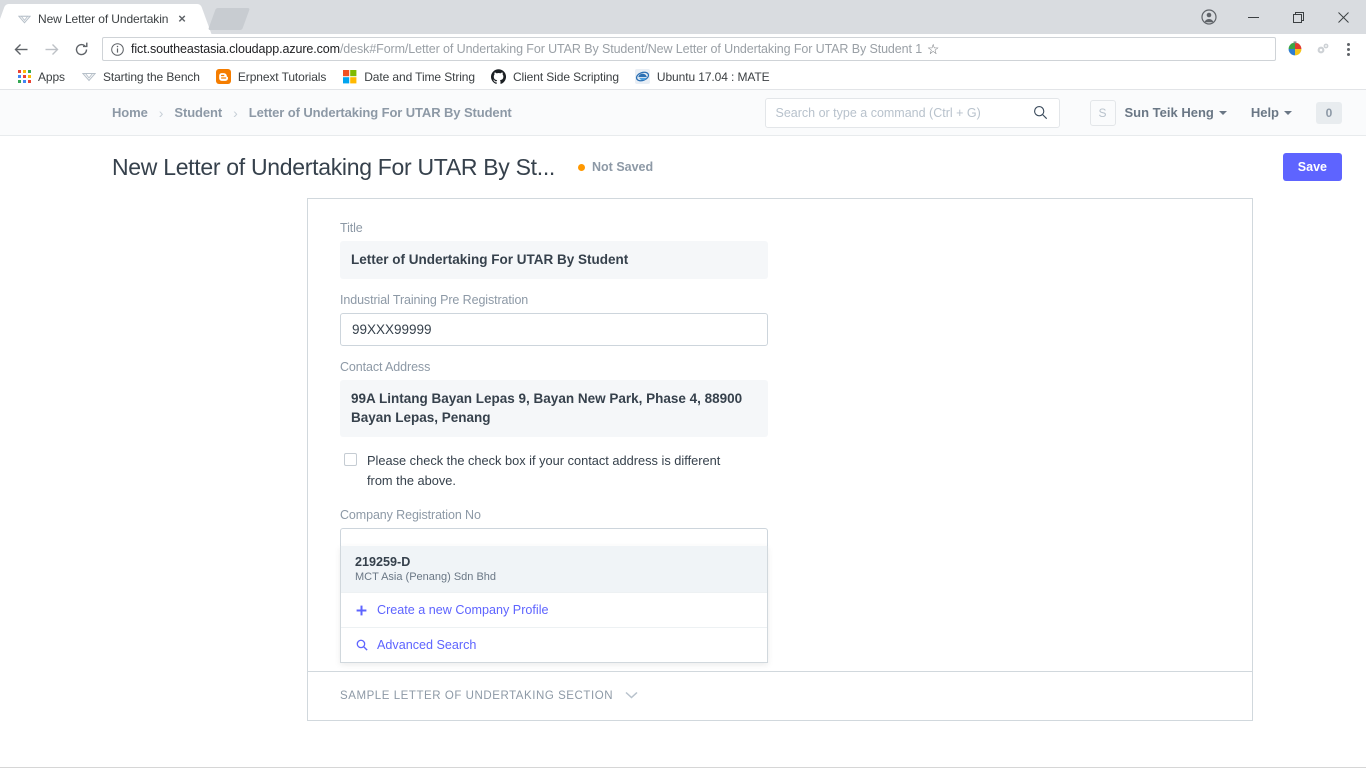  Describe the element at coordinates (1169, 112) in the screenshot. I see `user-menu-label: Sun Teik Heng` at that location.